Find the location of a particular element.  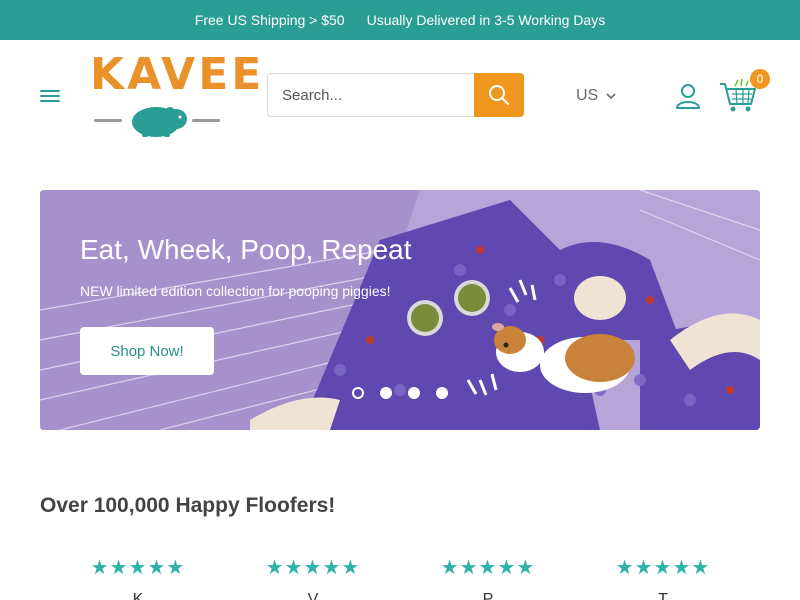

search-input is located at coordinates (372, 95).